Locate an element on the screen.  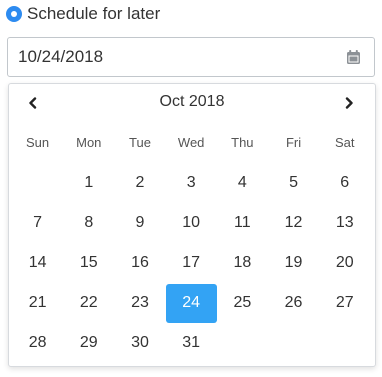
calendar-day: 13 is located at coordinates (344, 223).